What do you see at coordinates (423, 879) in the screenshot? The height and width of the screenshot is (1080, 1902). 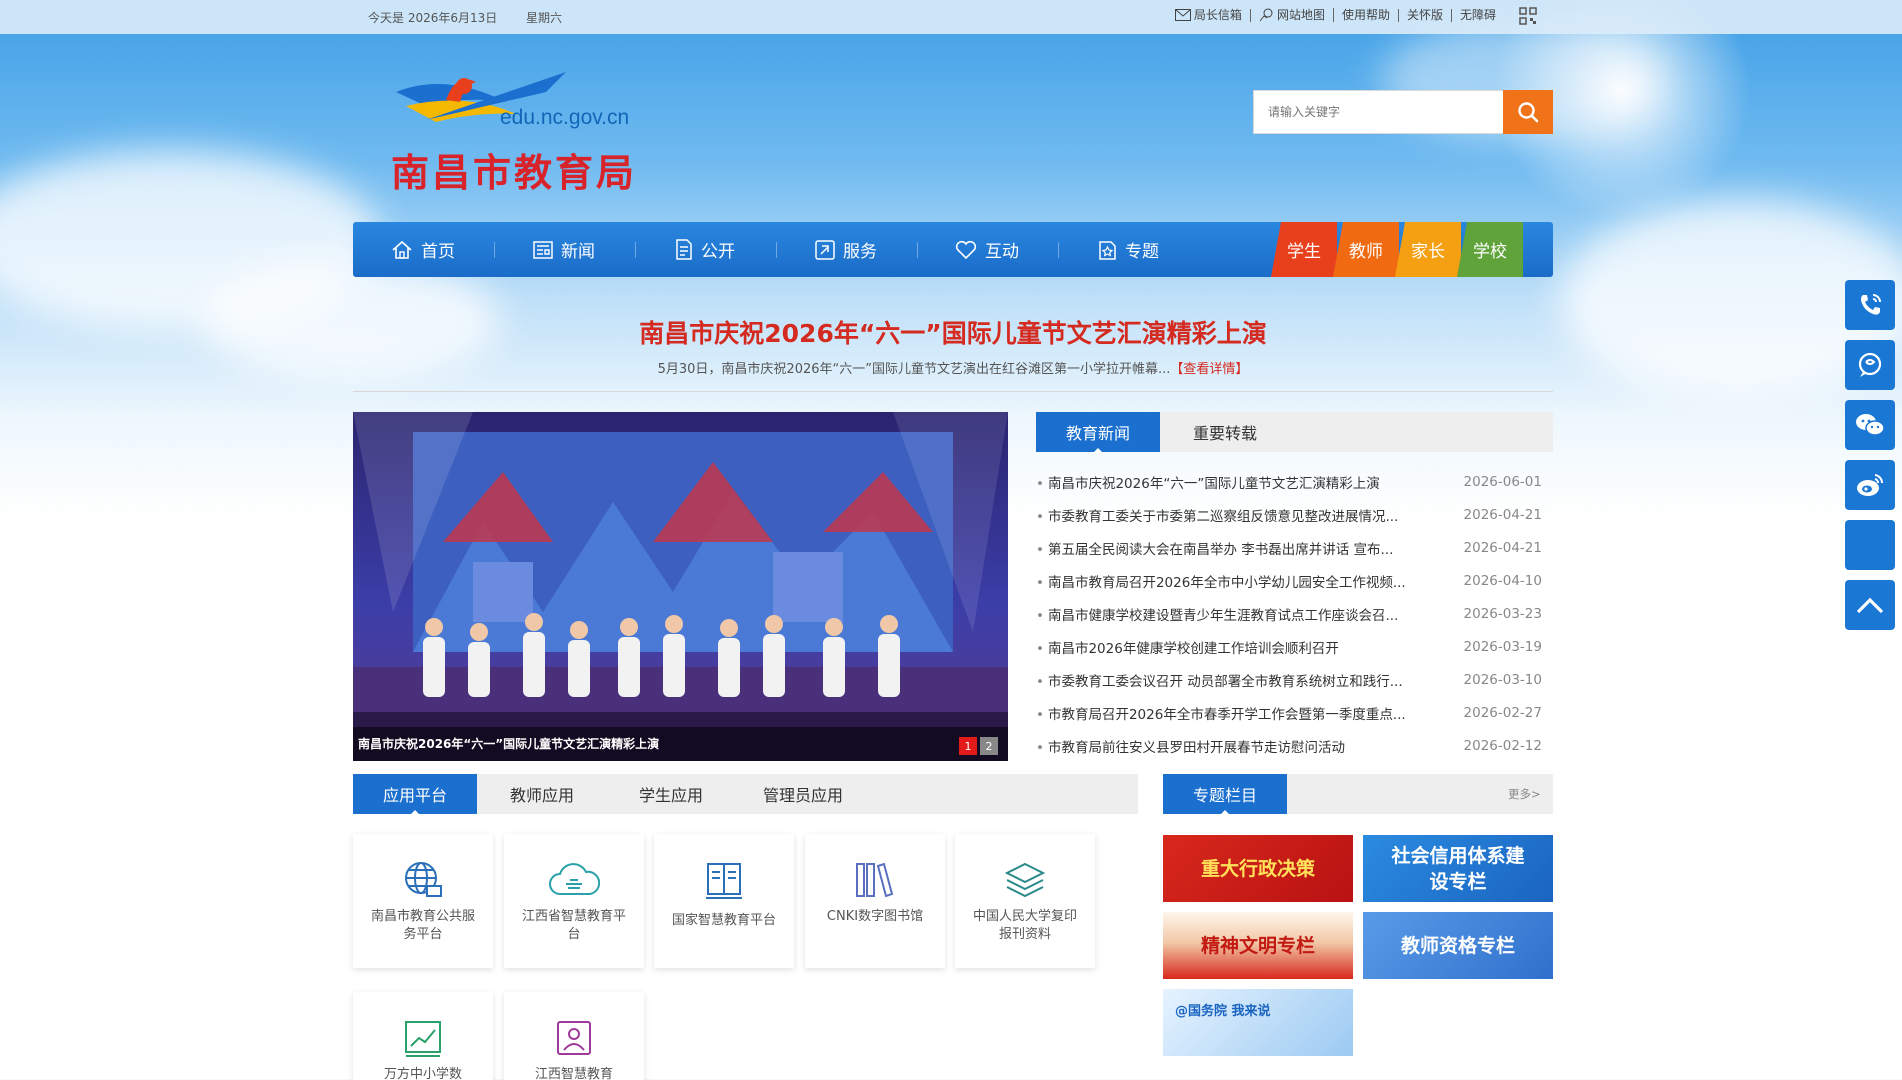 I see `globe-icon` at bounding box center [423, 879].